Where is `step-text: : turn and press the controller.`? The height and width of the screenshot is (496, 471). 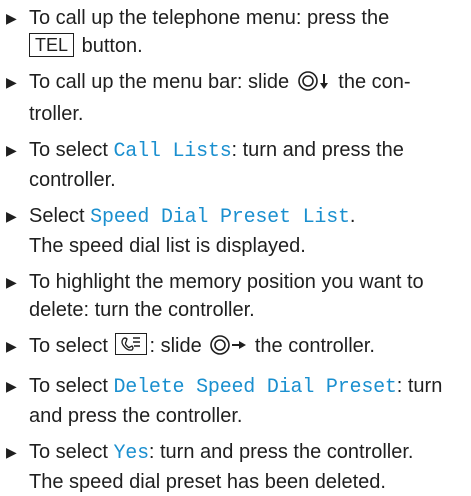
step-text: : turn and press the controller. is located at coordinates (281, 452).